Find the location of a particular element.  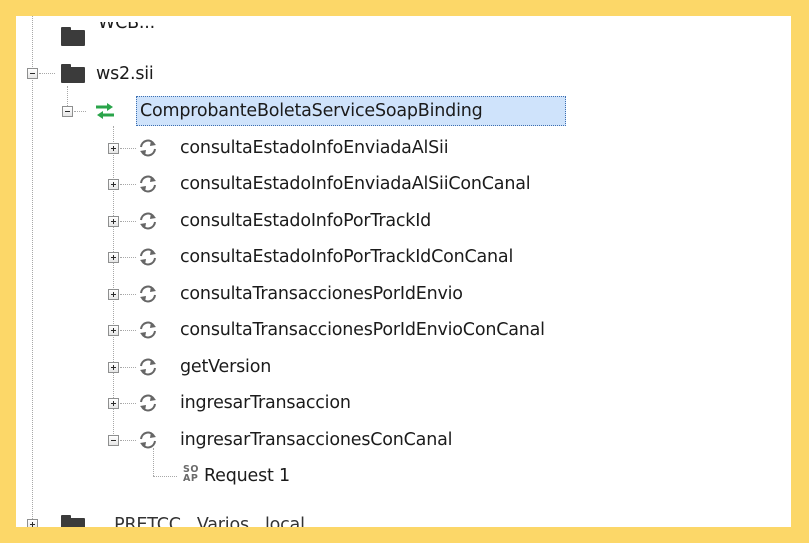

soap-request-icon: SO AP is located at coordinates (191, 474).